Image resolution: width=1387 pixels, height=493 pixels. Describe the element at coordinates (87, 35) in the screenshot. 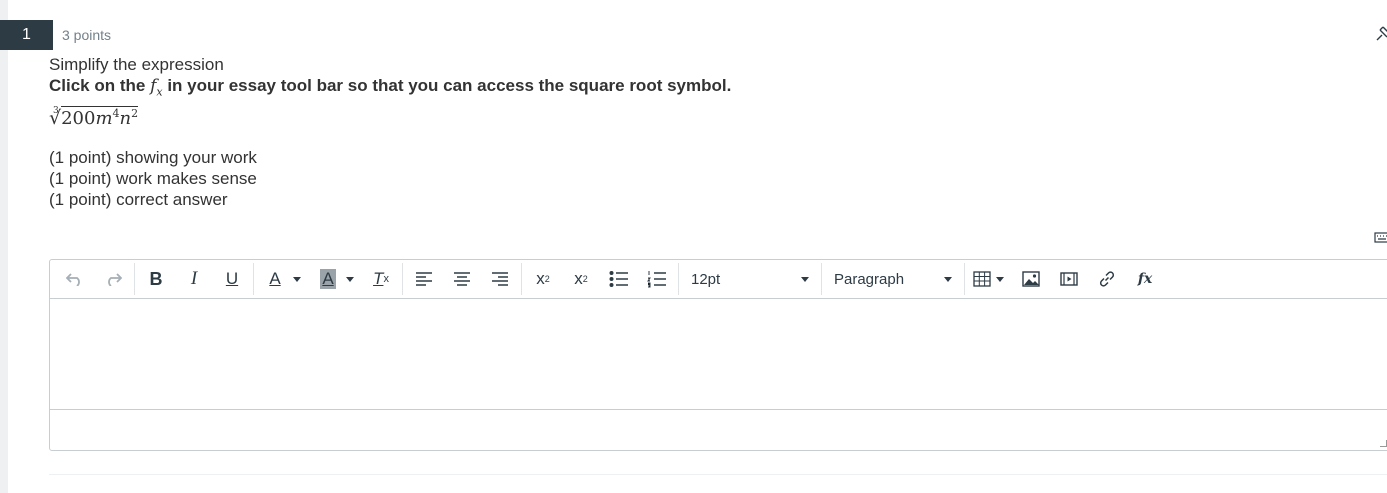

I see `question-points: 3 points` at that location.